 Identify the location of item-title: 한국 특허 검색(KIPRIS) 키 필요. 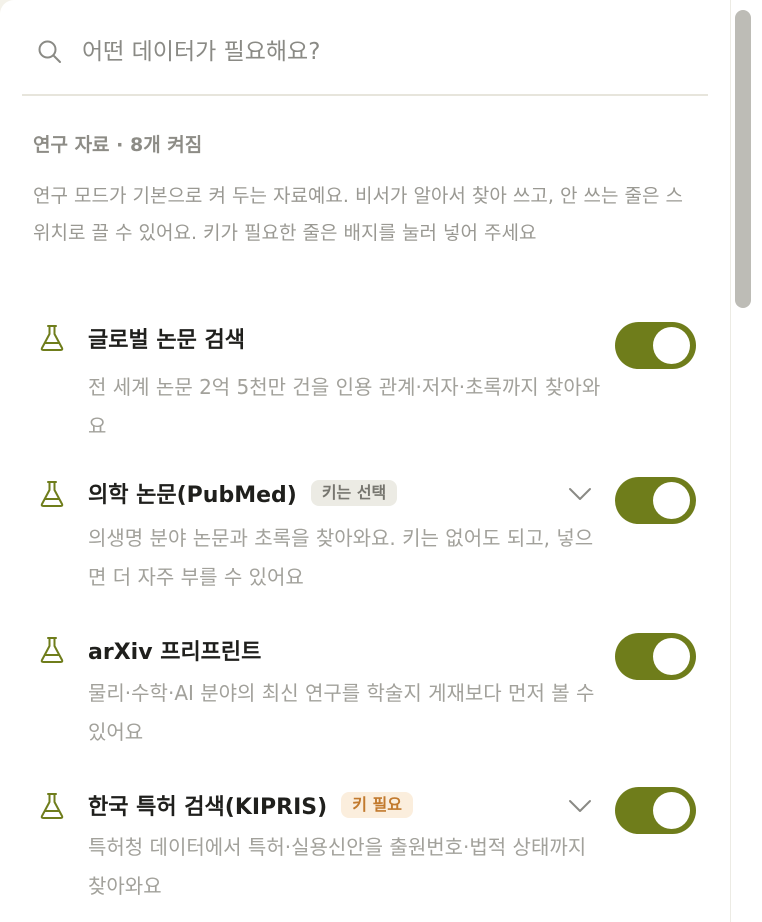
(250, 805).